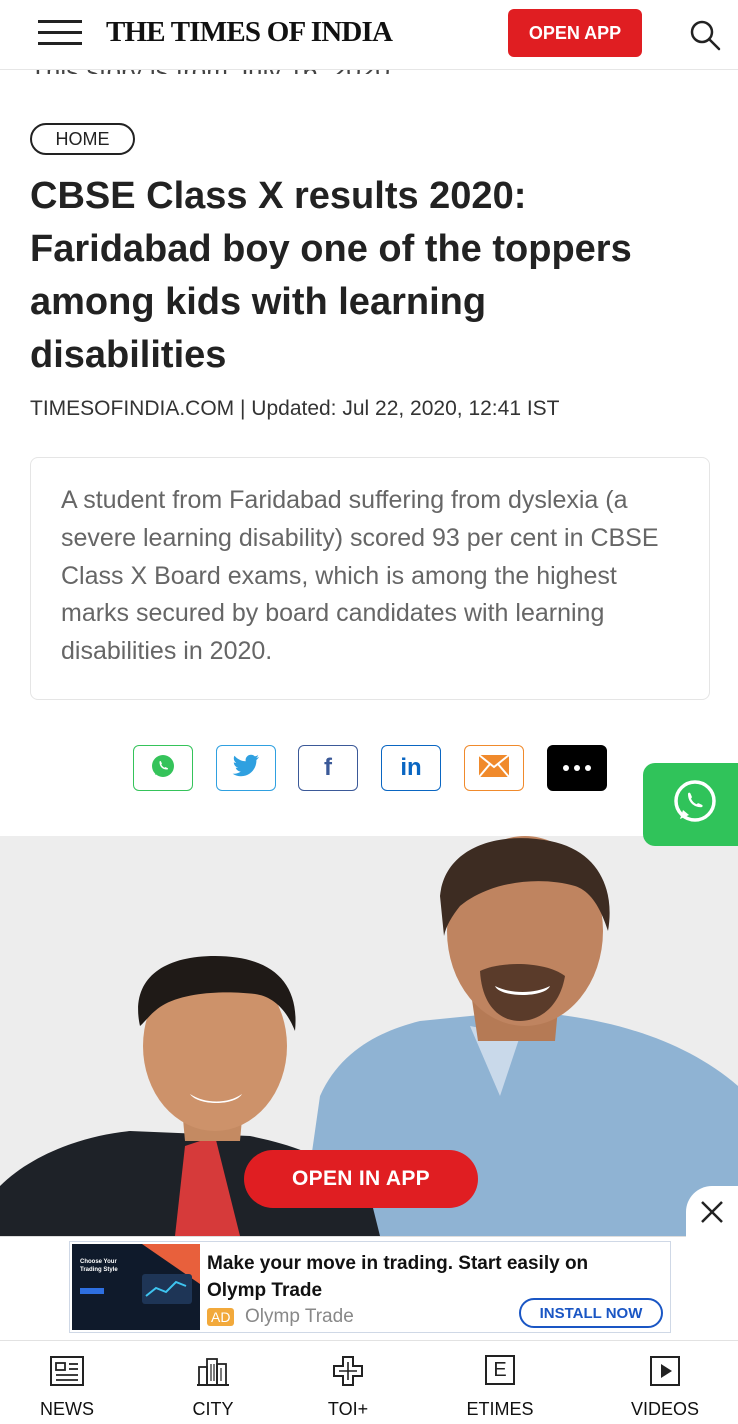 The width and height of the screenshot is (738, 1424). What do you see at coordinates (213, 1371) in the screenshot?
I see `city-icon` at bounding box center [213, 1371].